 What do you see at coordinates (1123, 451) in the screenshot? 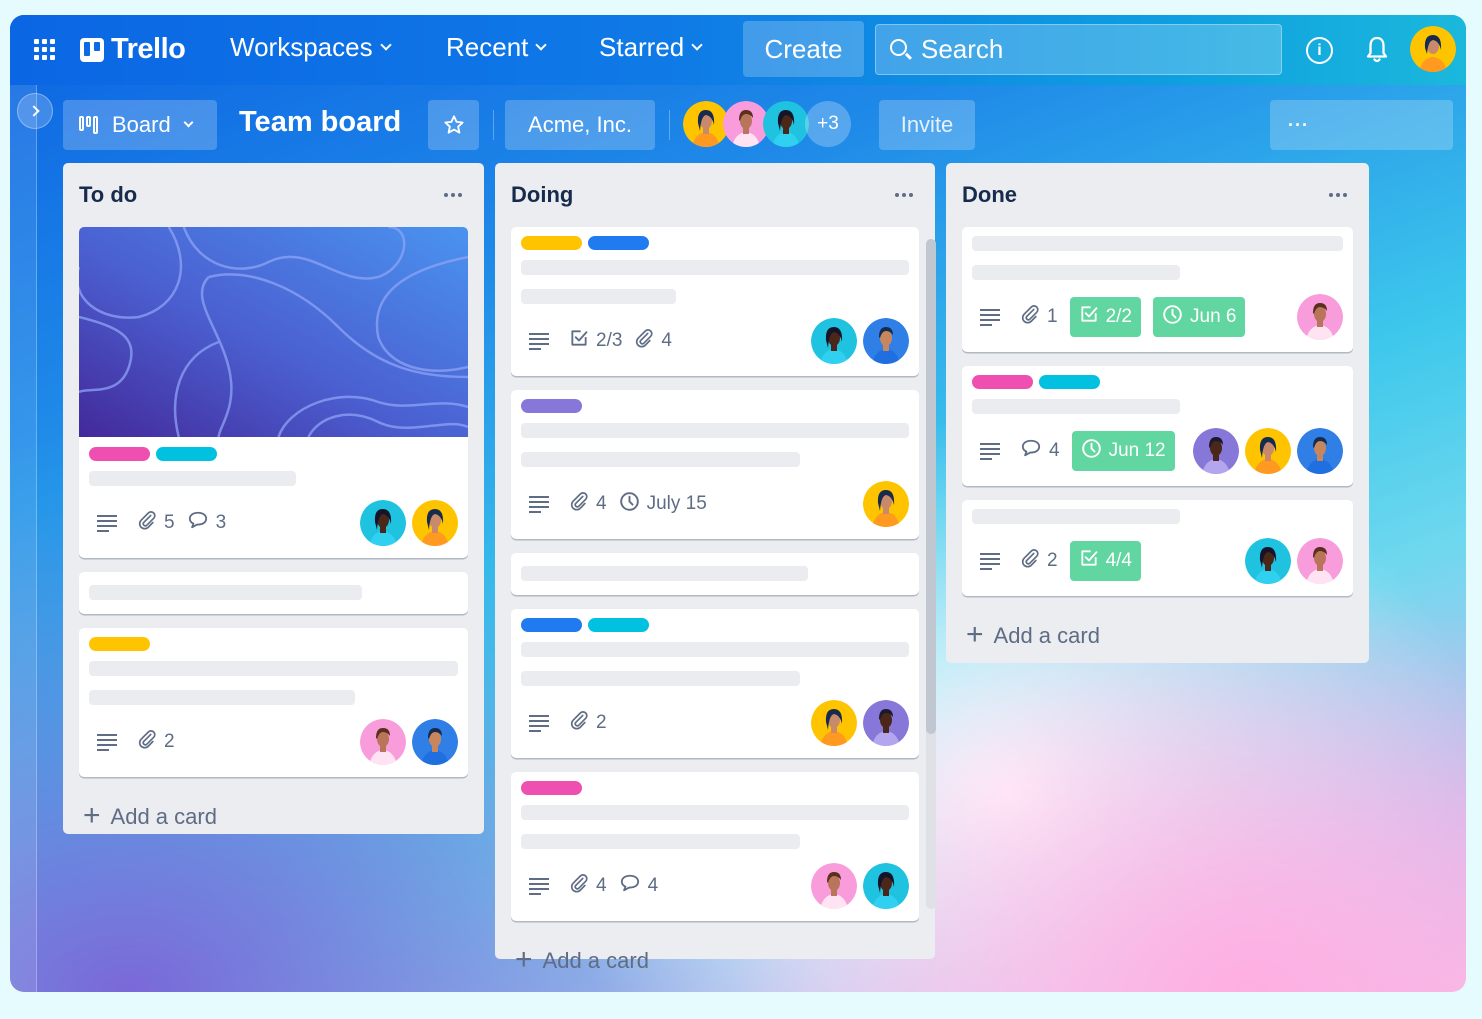
I see `due-date-complete-badge: Jun 12` at bounding box center [1123, 451].